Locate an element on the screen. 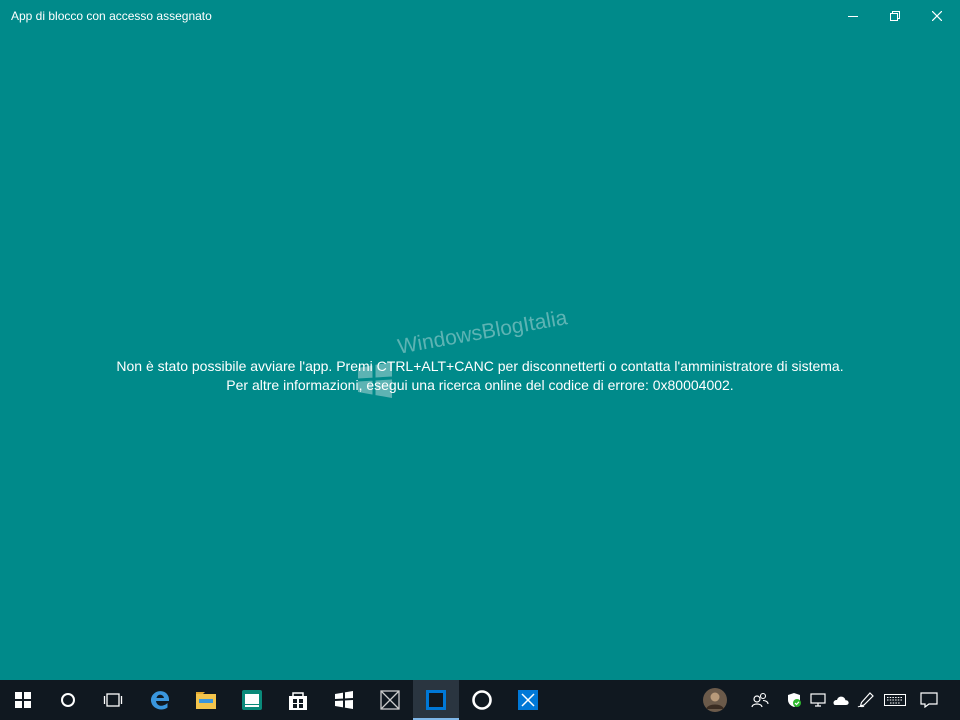 This screenshot has width=960, height=720. windows-ink-button is located at coordinates (866, 700).